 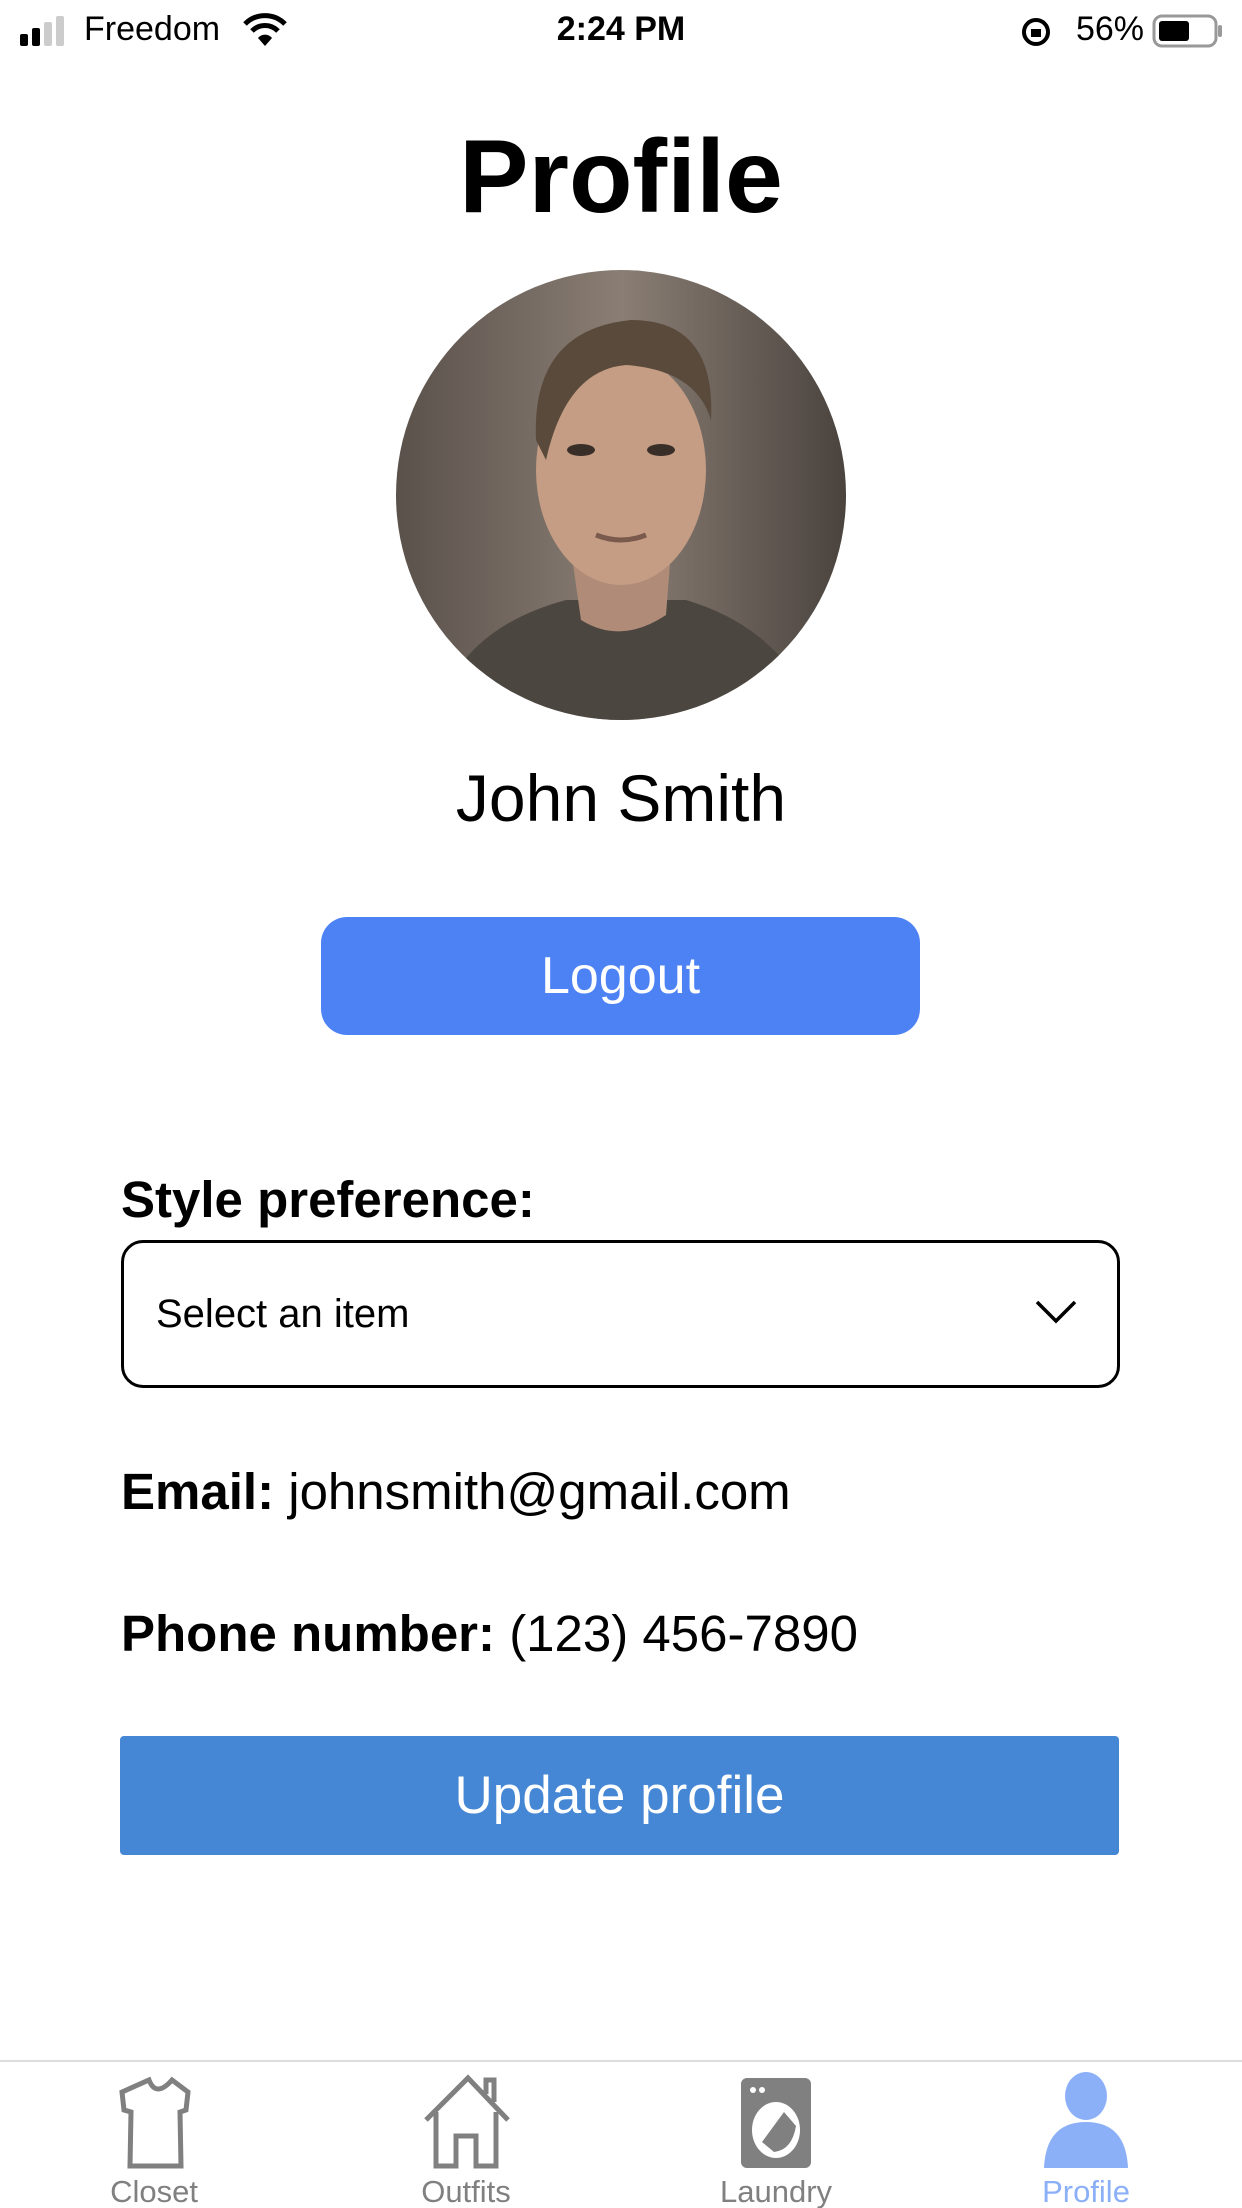 What do you see at coordinates (1086, 2191) in the screenshot?
I see `tab-label: Profile` at bounding box center [1086, 2191].